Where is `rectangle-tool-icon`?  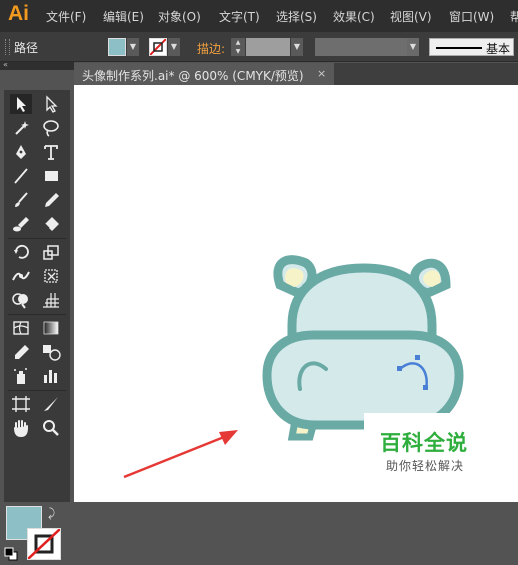 rectangle-tool-icon is located at coordinates (51, 176).